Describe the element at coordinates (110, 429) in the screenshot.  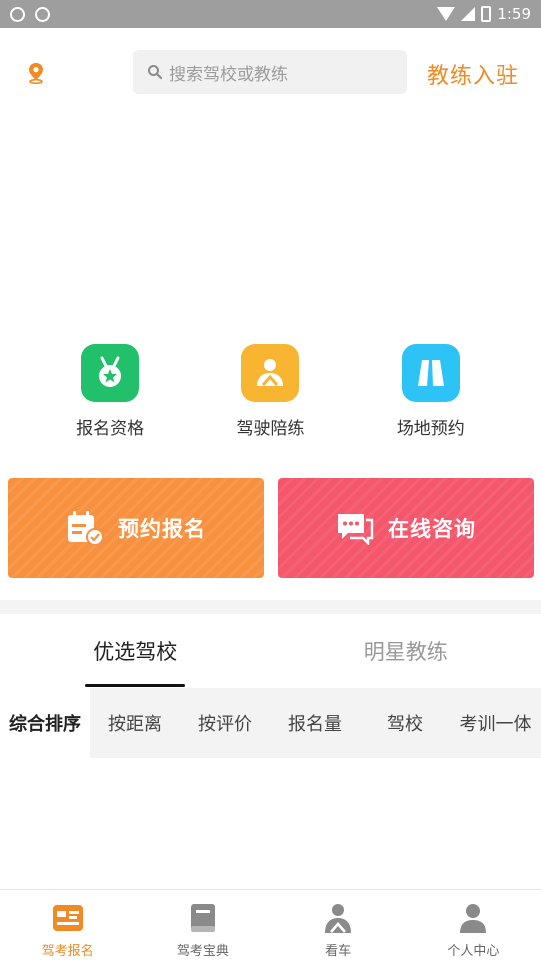
I see `feature-label: 报名资格` at that location.